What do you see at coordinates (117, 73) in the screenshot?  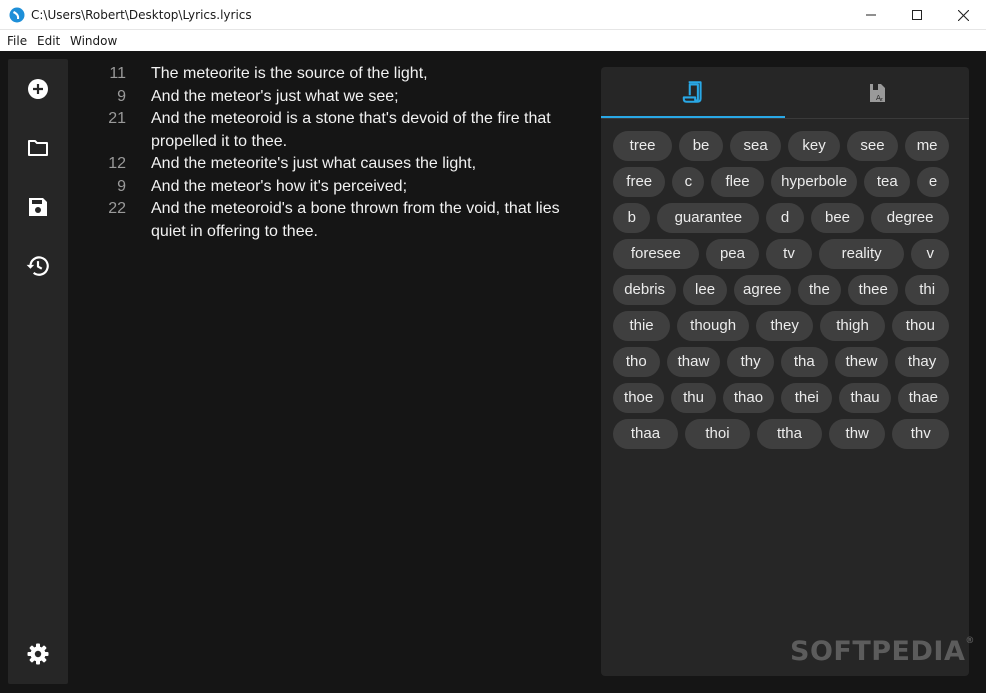 I see `syllable-count: 11` at bounding box center [117, 73].